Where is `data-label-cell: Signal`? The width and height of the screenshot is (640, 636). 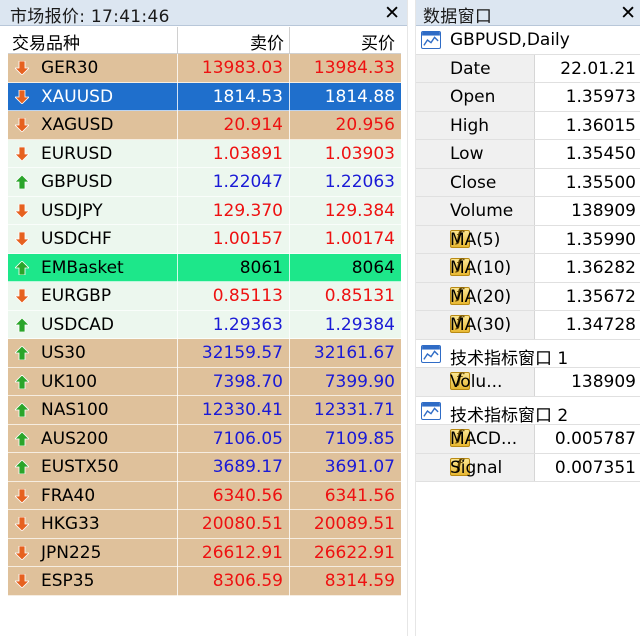
data-label-cell: Signal is located at coordinates (475, 467).